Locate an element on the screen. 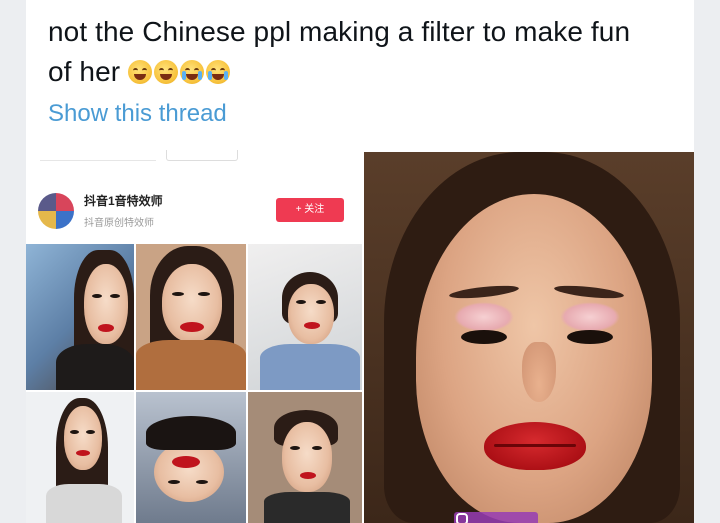  avatar is located at coordinates (56, 211).